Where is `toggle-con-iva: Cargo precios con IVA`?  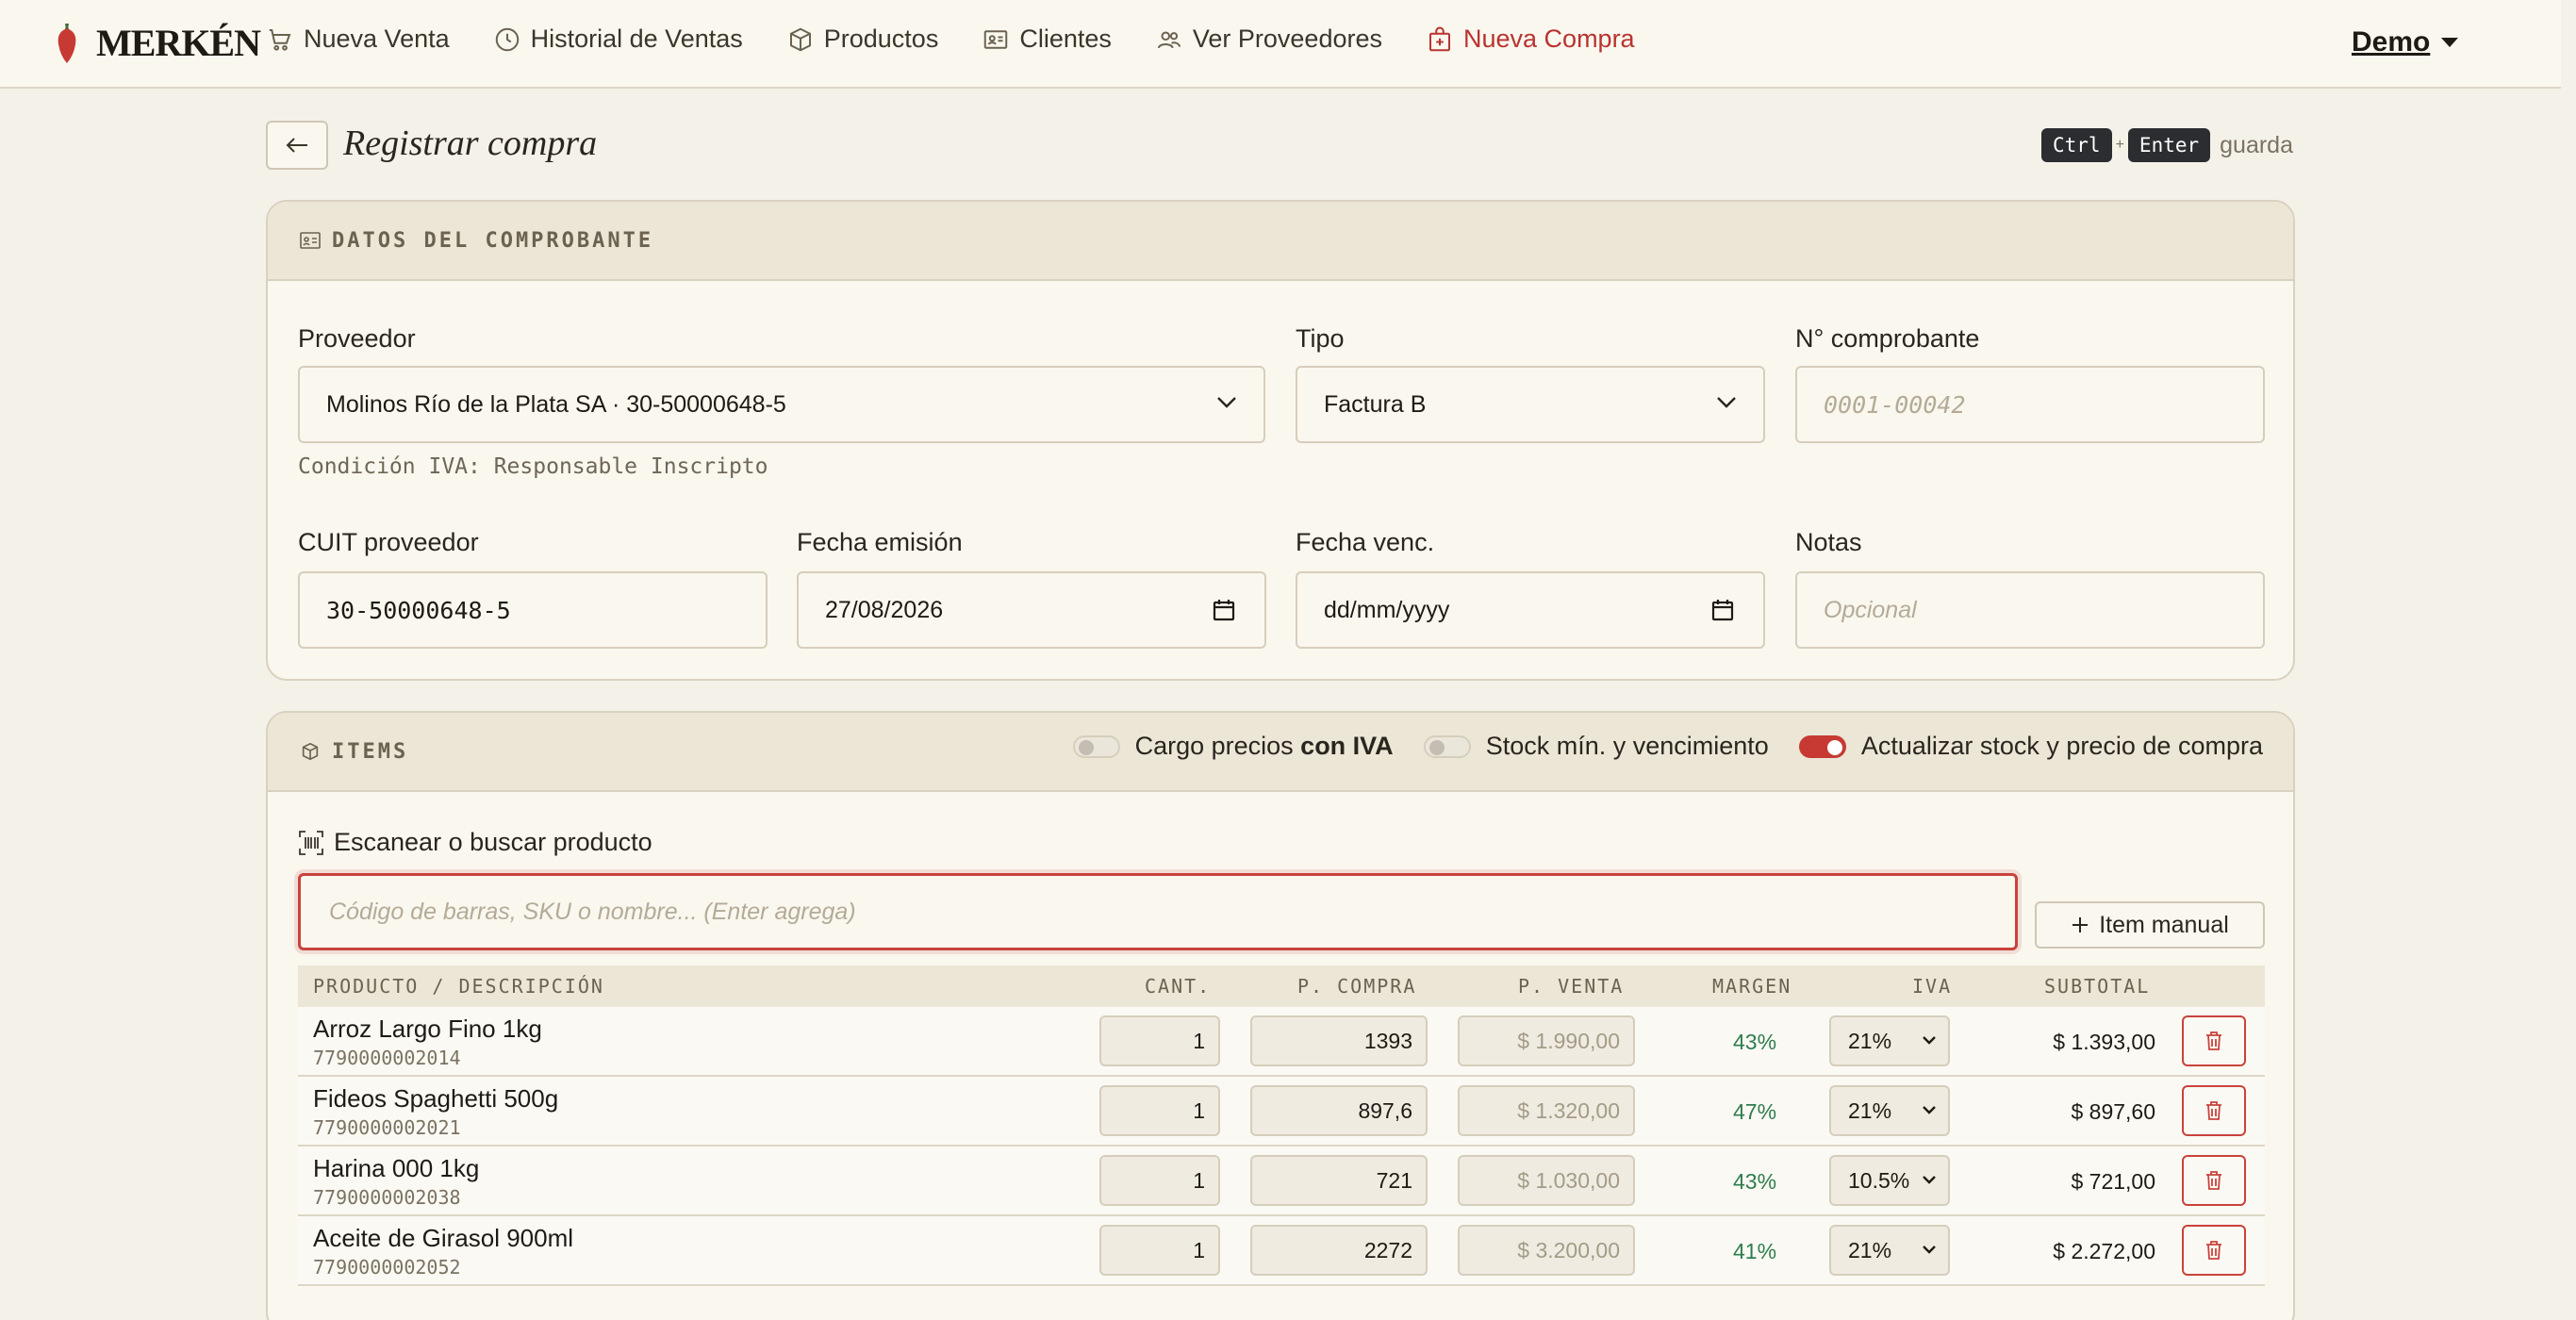
toggle-con-iva: Cargo precios con IVA is located at coordinates (1233, 746).